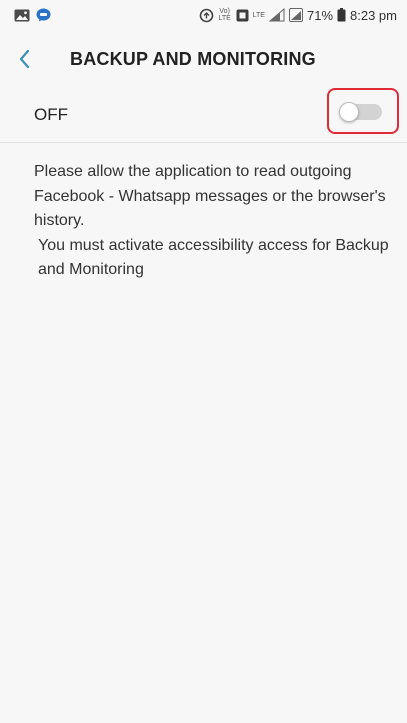 Image resolution: width=407 pixels, height=723 pixels. I want to click on toggle-knob, so click(349, 112).